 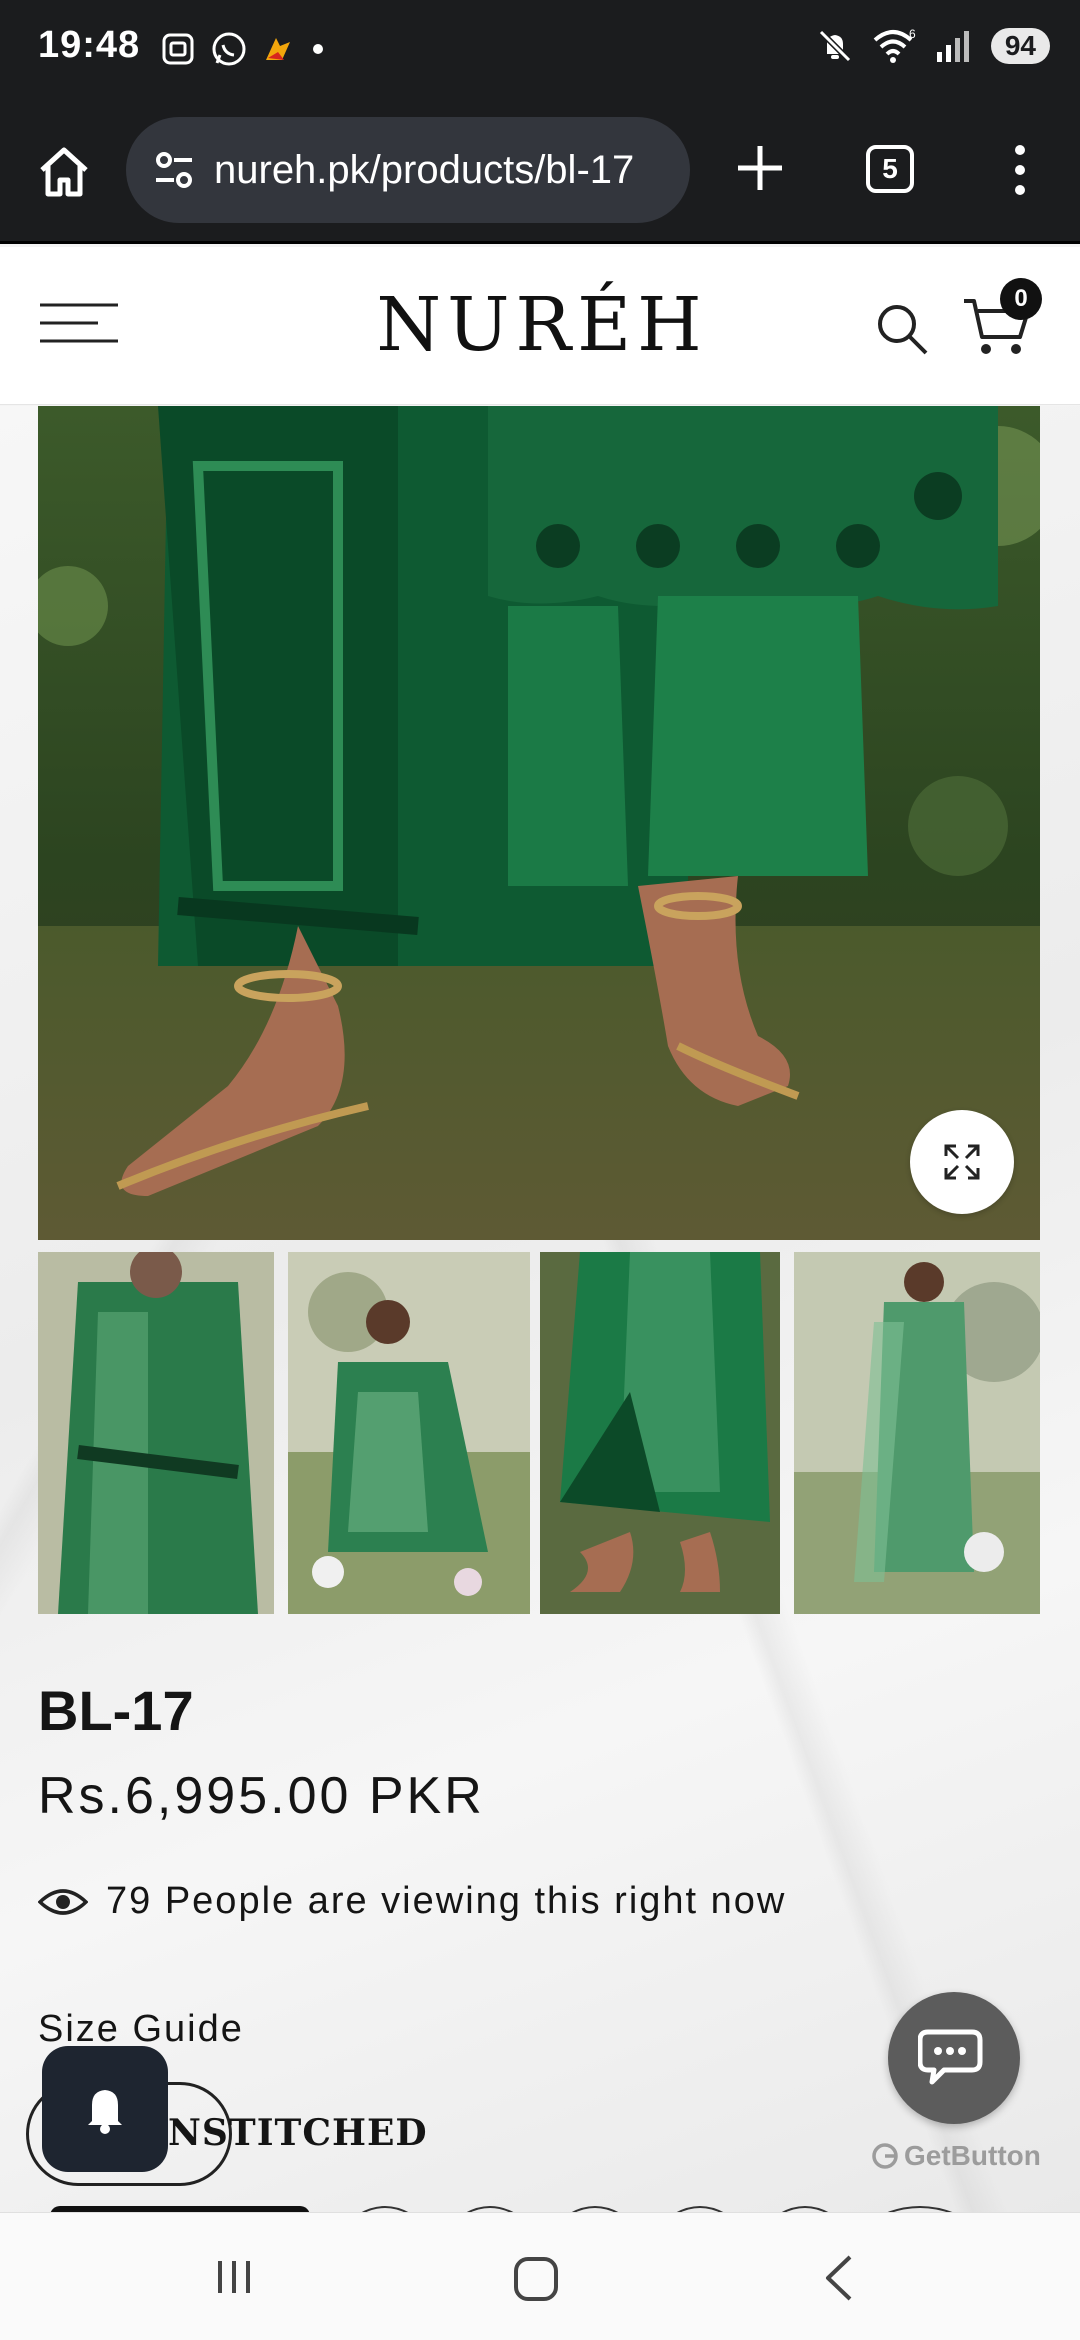 I want to click on getbutton-branding: GetButton, so click(x=955, y=2156).